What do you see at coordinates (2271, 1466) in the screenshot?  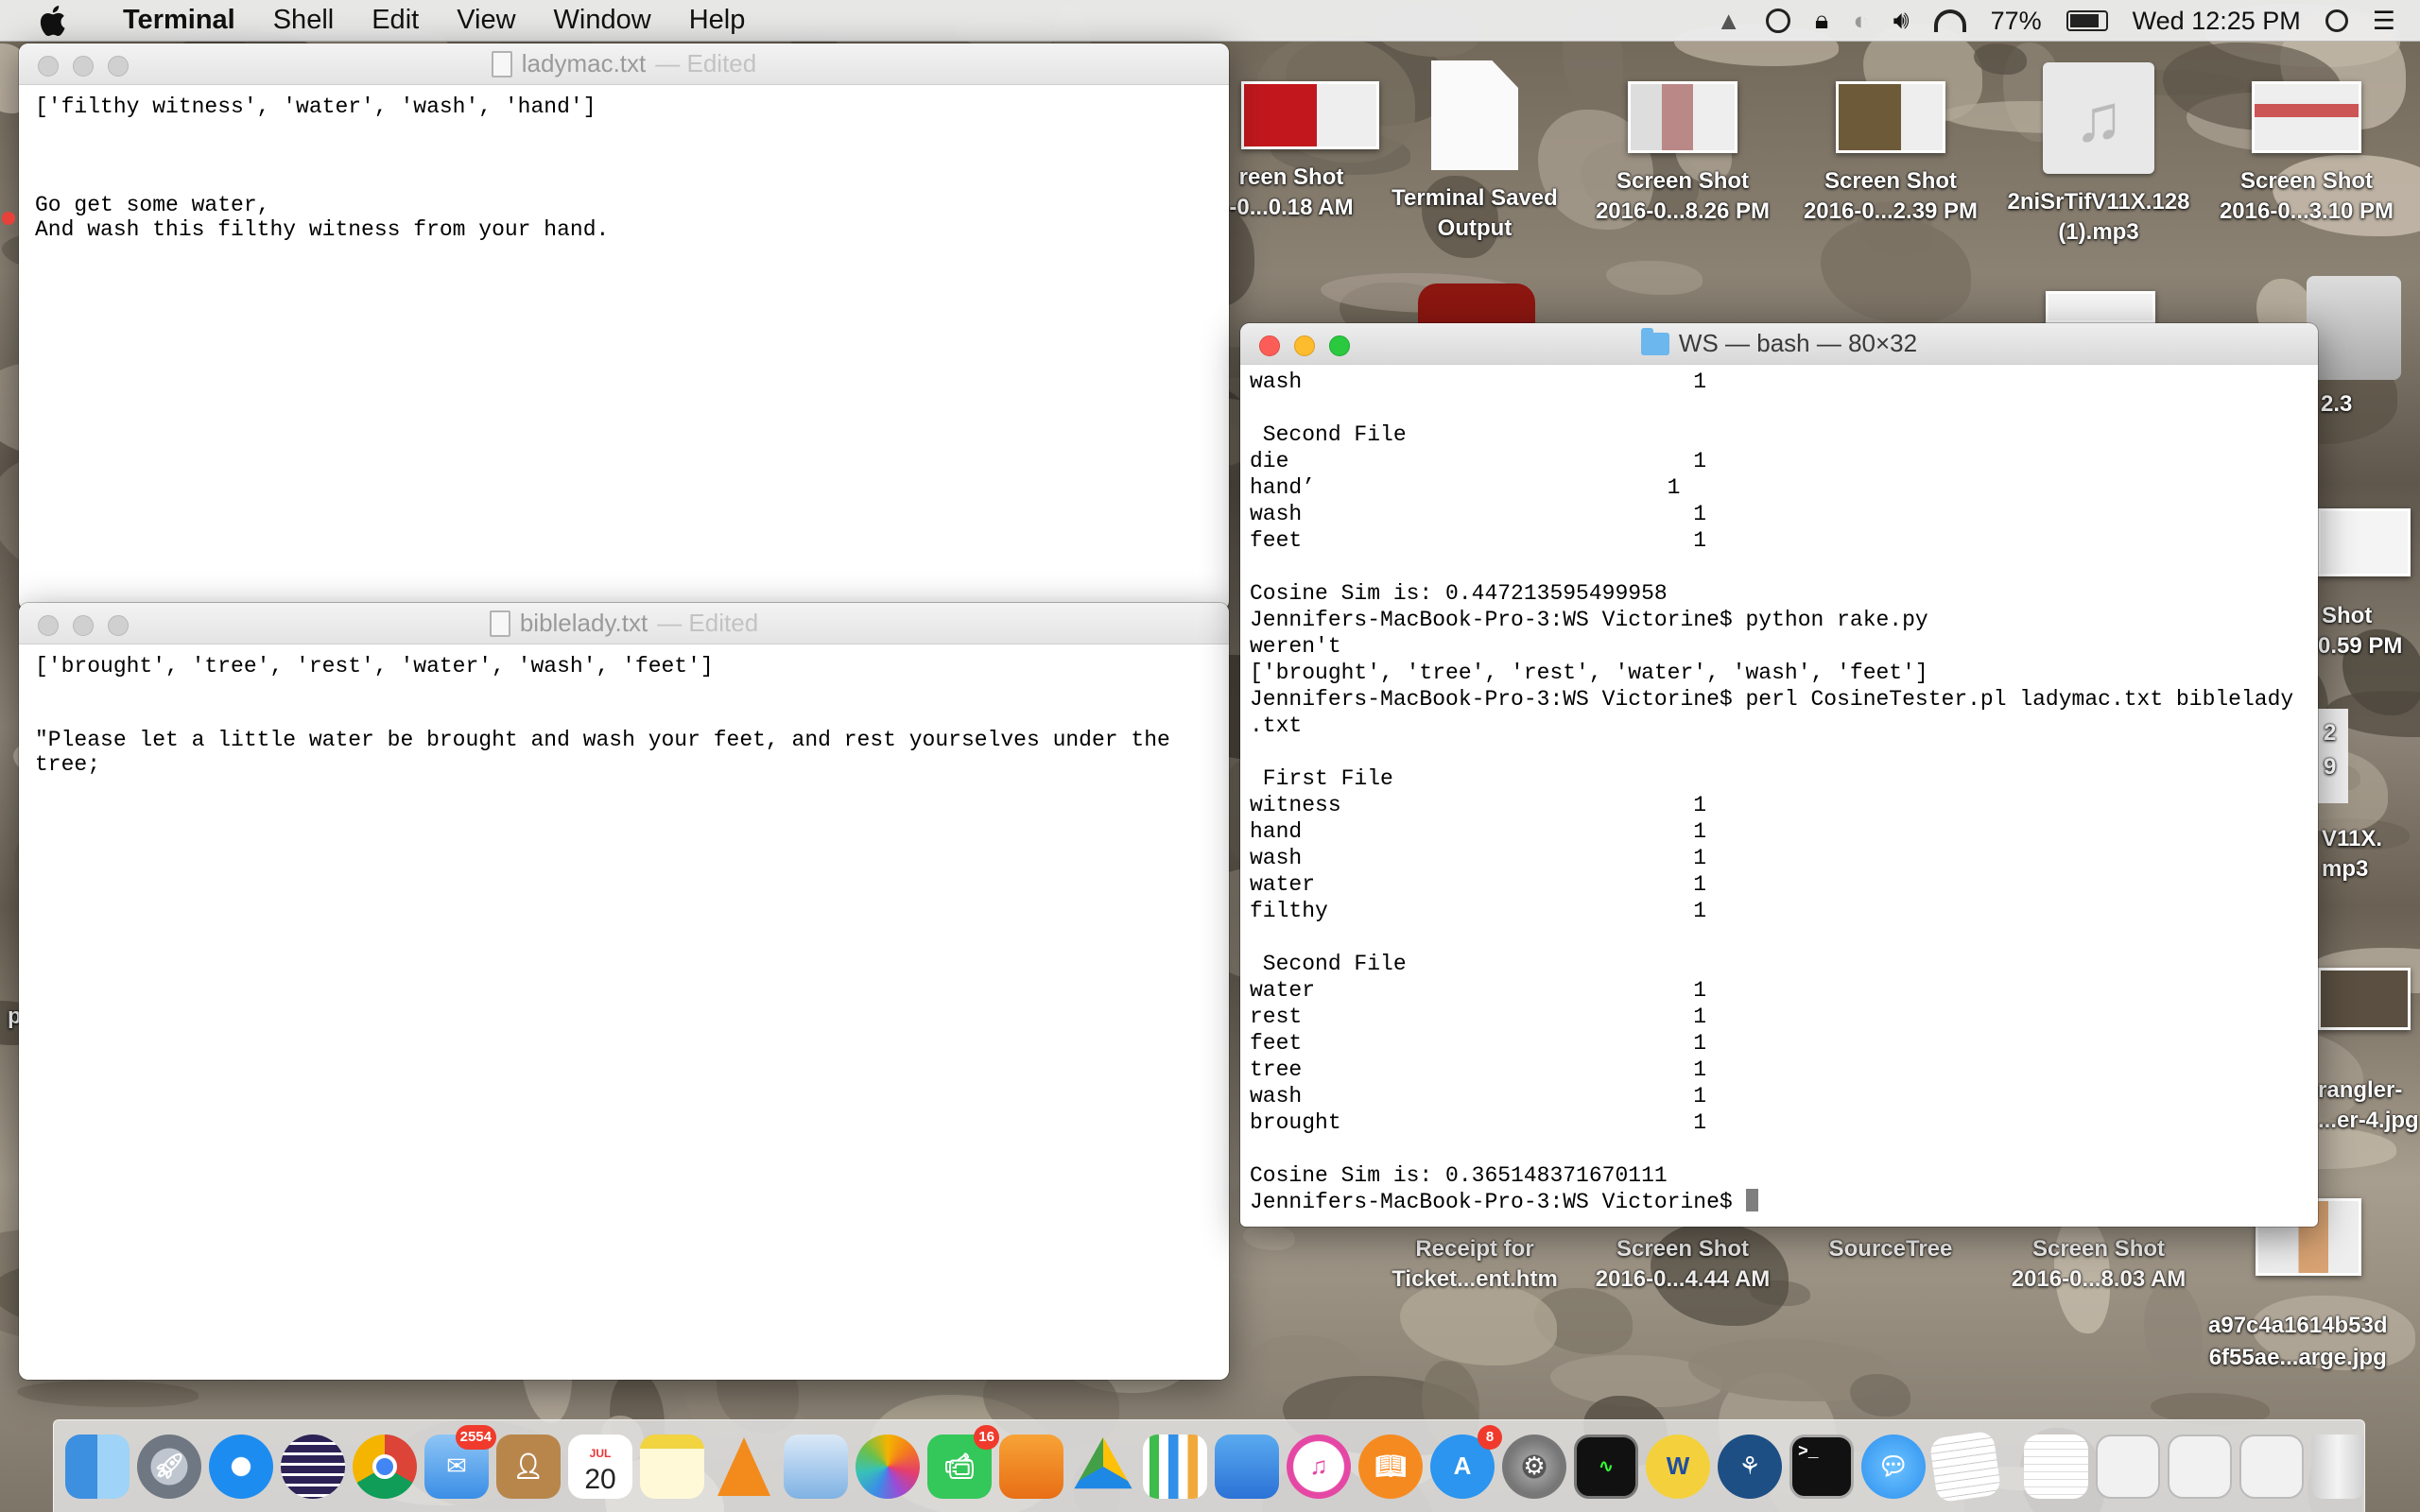 I see `files-stack-icon` at bounding box center [2271, 1466].